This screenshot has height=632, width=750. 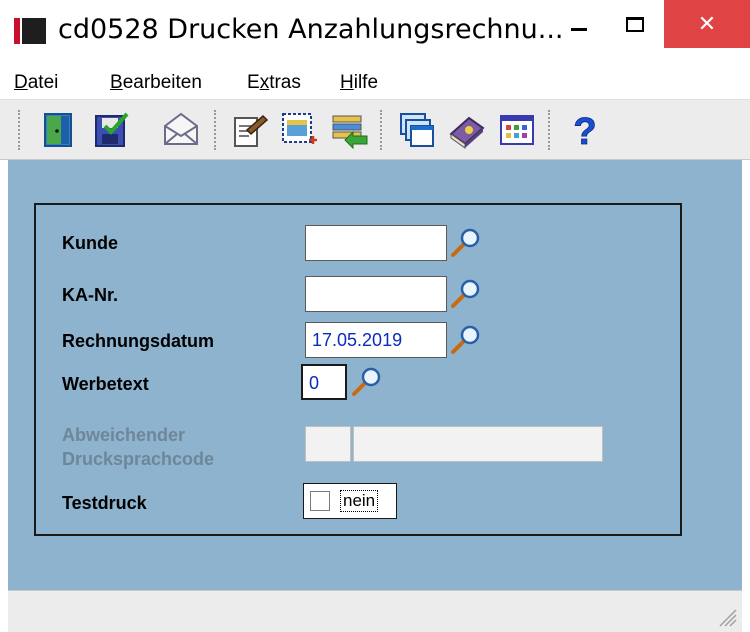 I want to click on window-frame-right, so click(x=746, y=396).